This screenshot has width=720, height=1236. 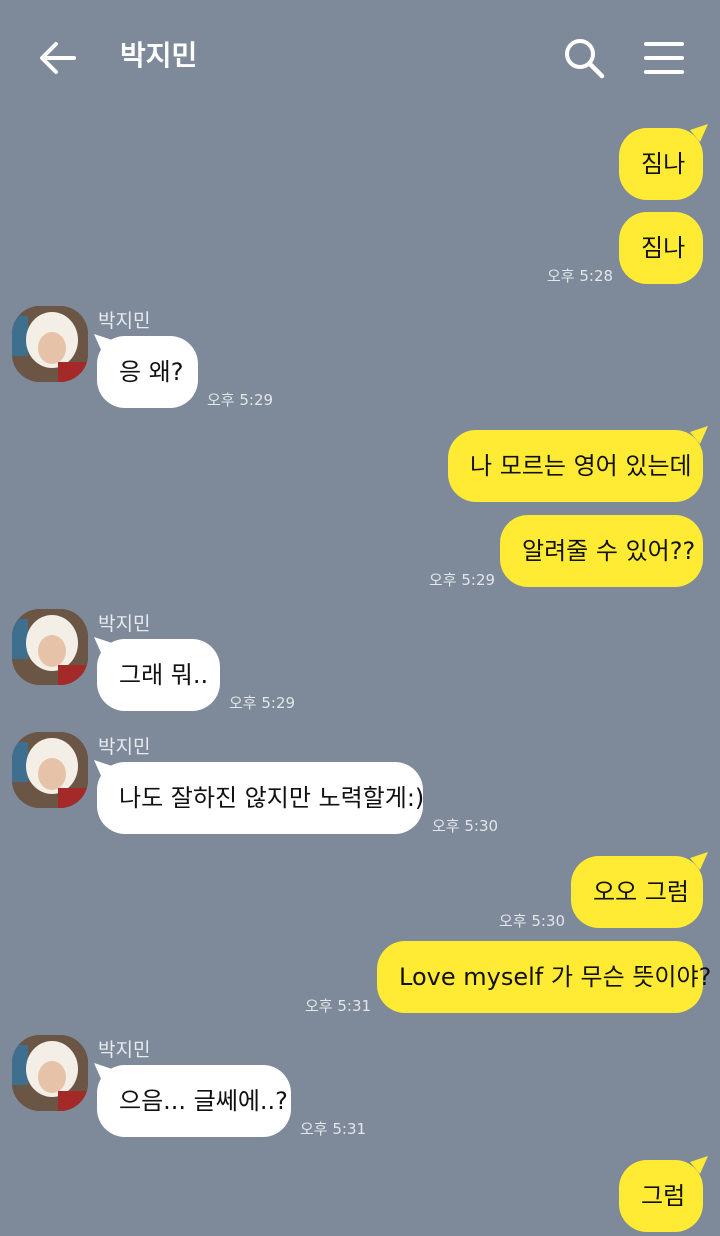 I want to click on search-icon, so click(x=585, y=59).